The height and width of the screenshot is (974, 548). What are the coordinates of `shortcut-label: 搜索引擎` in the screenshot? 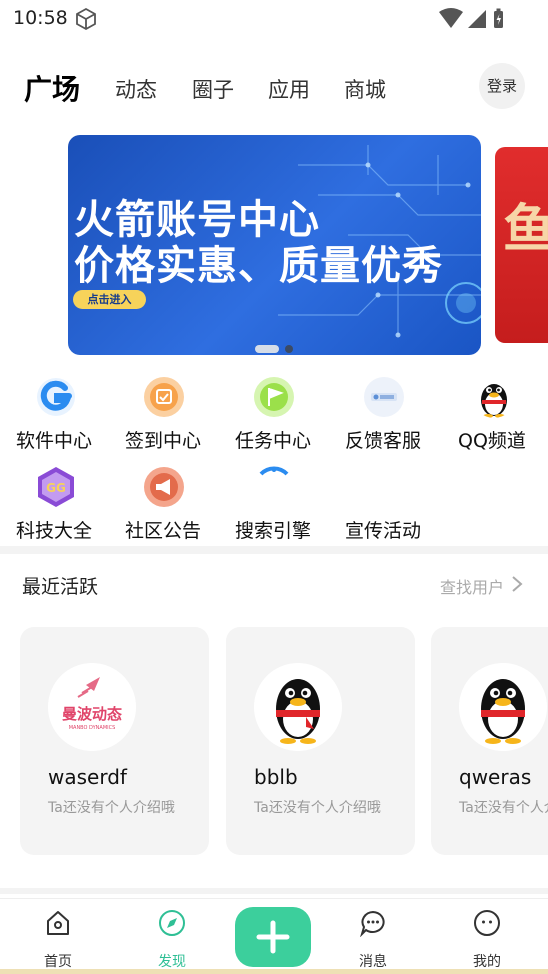 It's located at (273, 531).